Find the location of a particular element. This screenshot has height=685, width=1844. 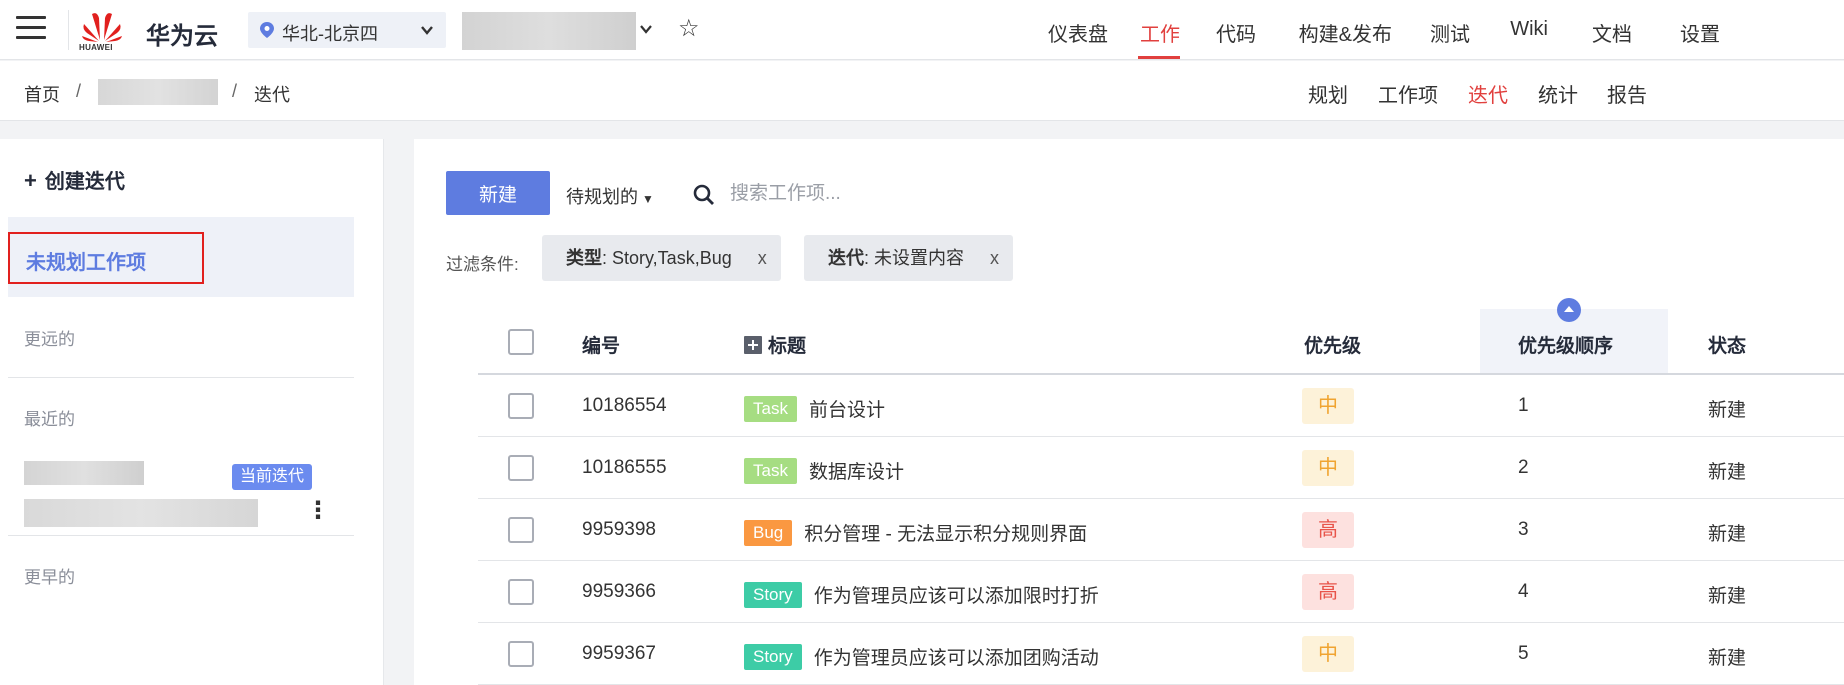

type-tag: Story is located at coordinates (773, 594).